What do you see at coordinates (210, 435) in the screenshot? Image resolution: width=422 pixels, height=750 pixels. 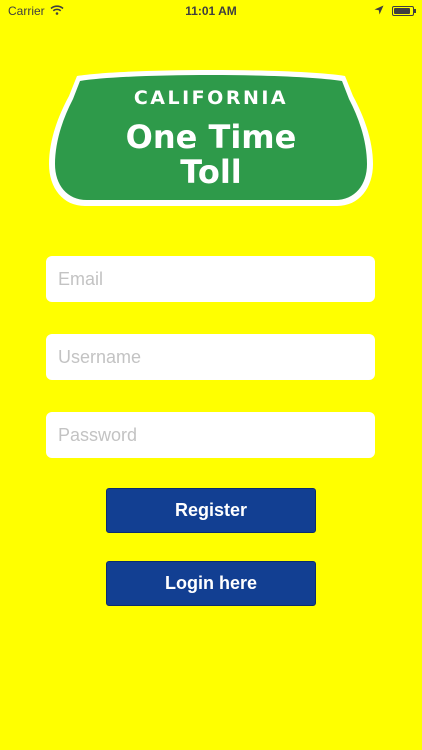 I see `password-field` at bounding box center [210, 435].